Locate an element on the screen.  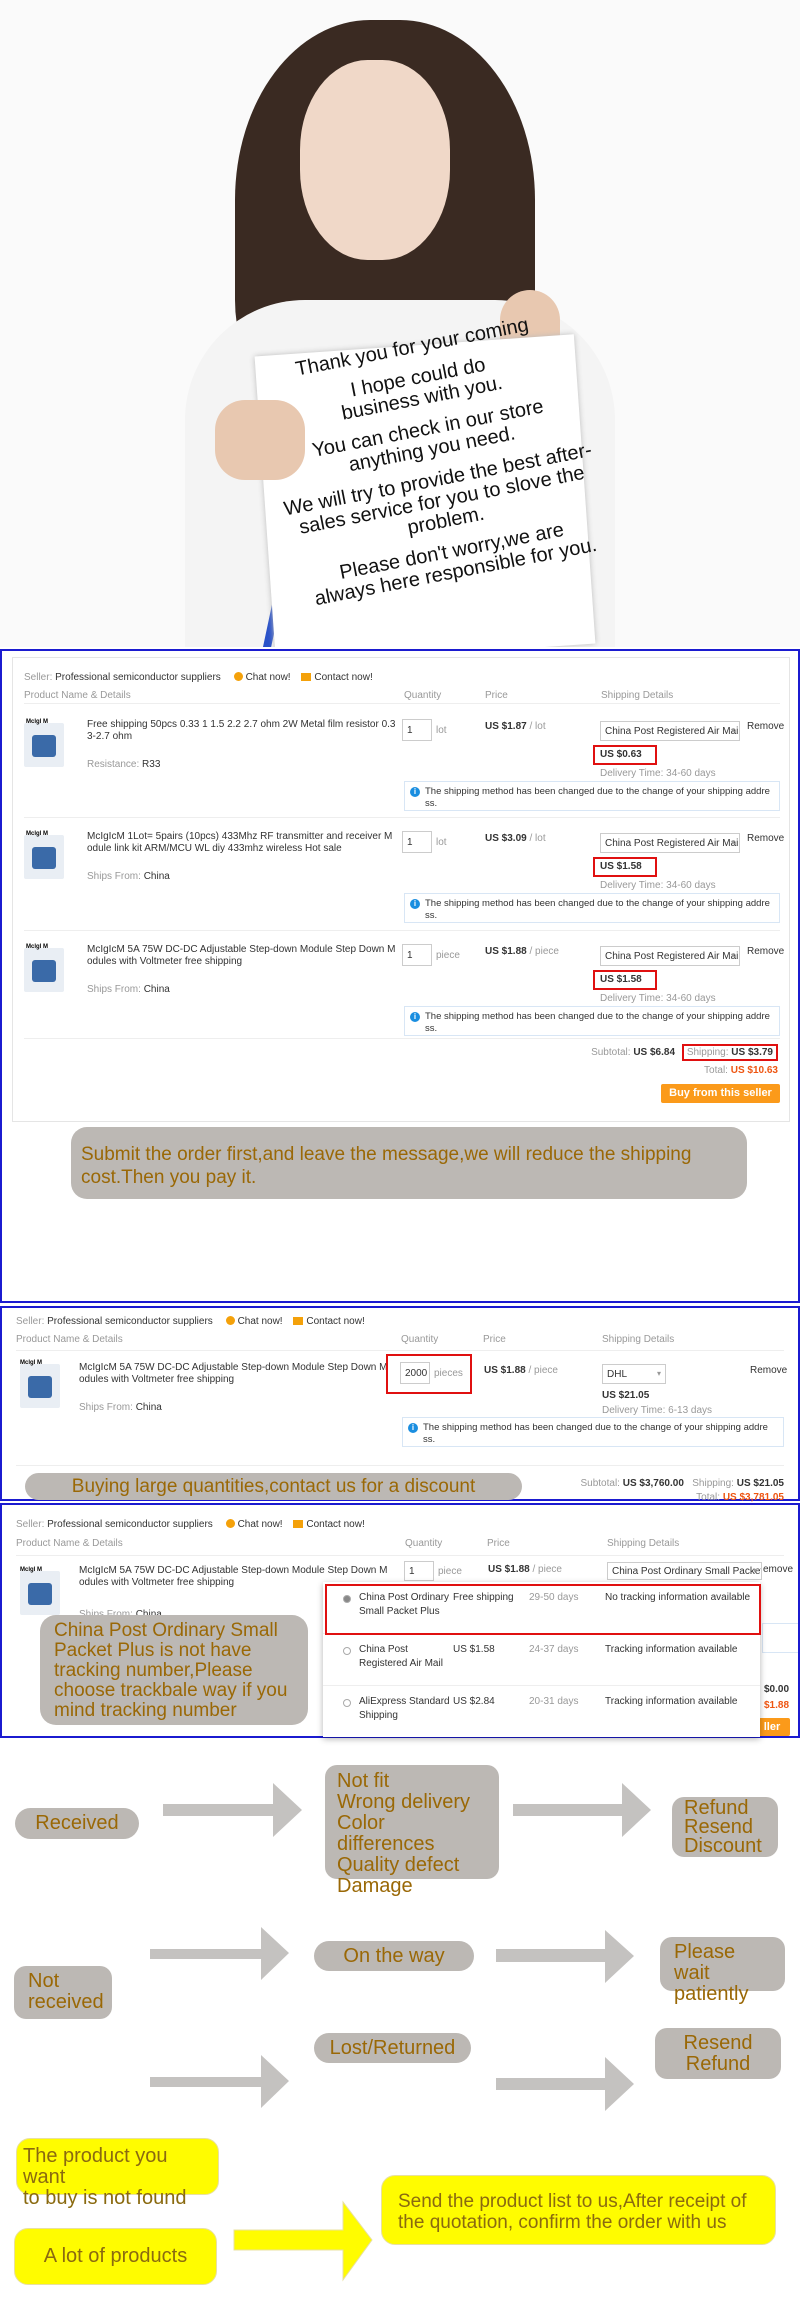
product-not-found: The product you want to buy is not found is located at coordinates (117, 2173).